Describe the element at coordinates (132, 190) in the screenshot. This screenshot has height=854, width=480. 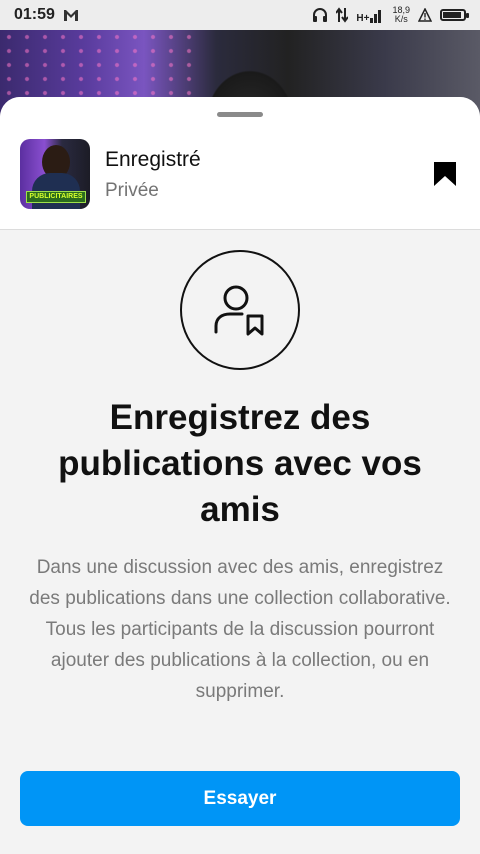
I see `collection-visibility: Privée` at that location.